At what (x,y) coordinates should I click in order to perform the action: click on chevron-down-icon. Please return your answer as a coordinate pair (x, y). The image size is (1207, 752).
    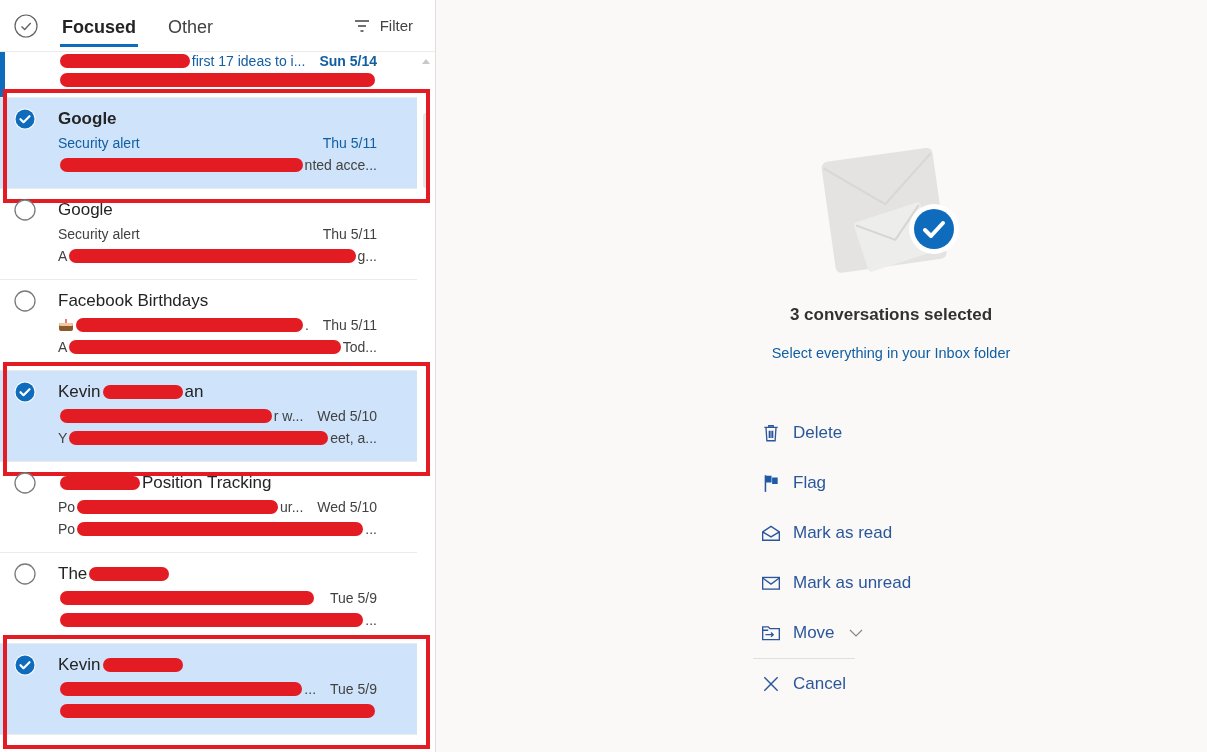
    Looking at the image, I should click on (855, 633).